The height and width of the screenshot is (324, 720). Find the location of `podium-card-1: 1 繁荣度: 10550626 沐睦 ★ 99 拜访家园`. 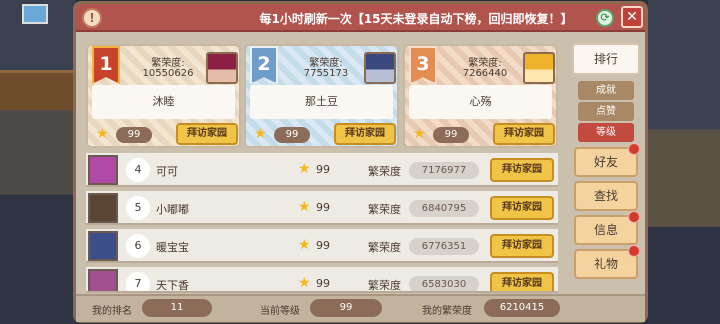

podium-card-1: 1 繁荣度: 10550626 沐睦 ★ 99 拜访家园 is located at coordinates (163, 96).